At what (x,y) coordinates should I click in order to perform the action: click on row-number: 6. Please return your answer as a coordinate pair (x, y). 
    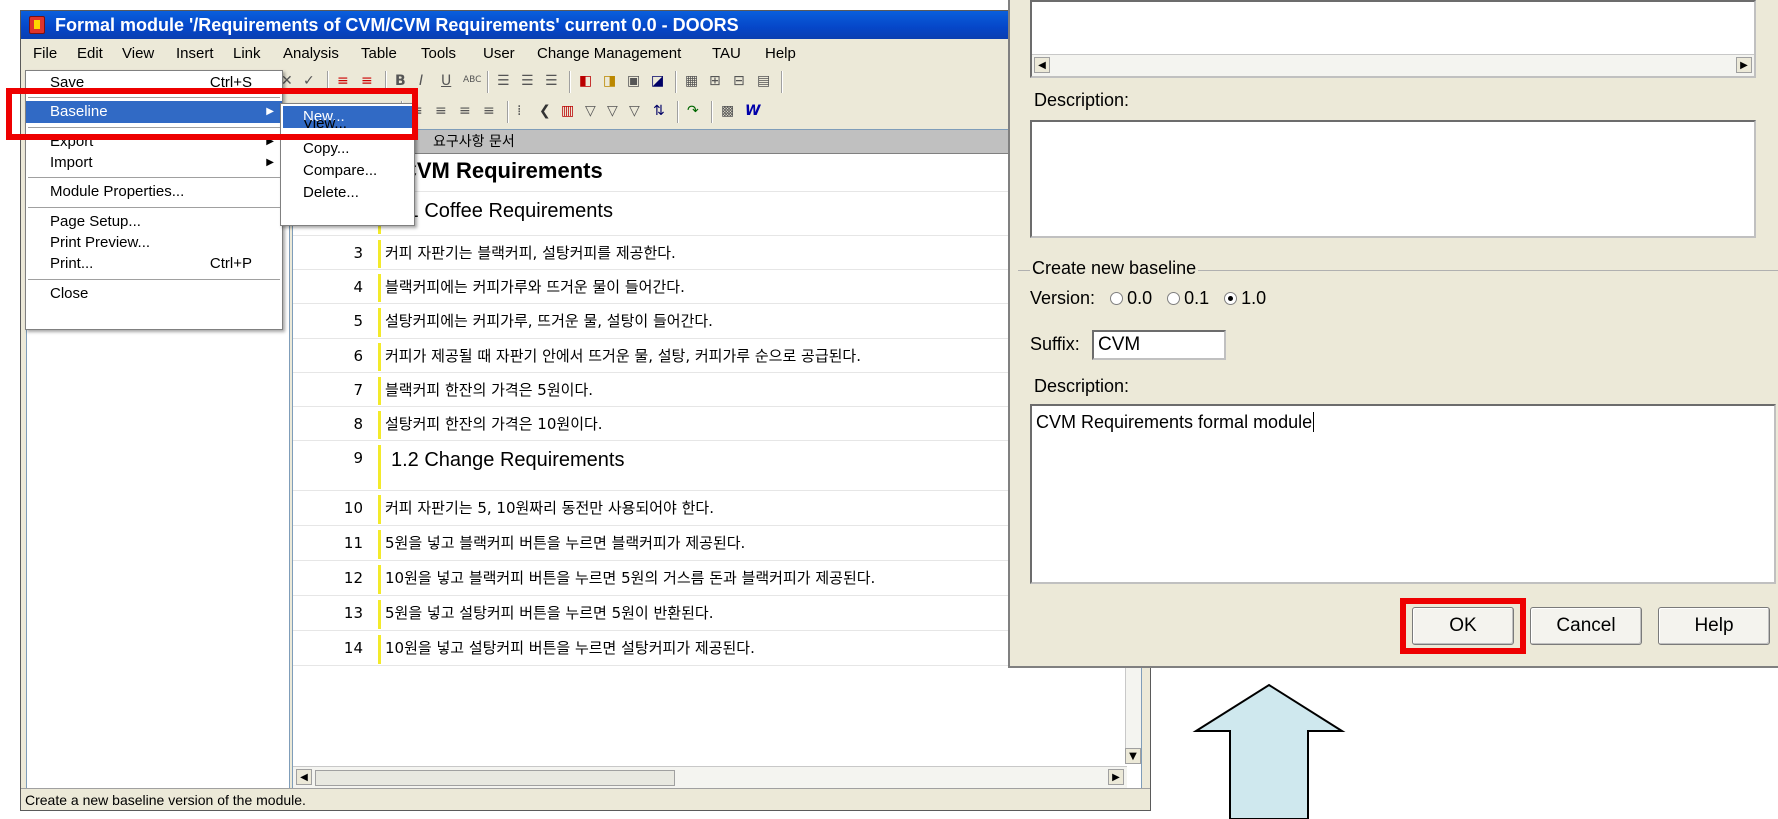
    Looking at the image, I should click on (358, 356).